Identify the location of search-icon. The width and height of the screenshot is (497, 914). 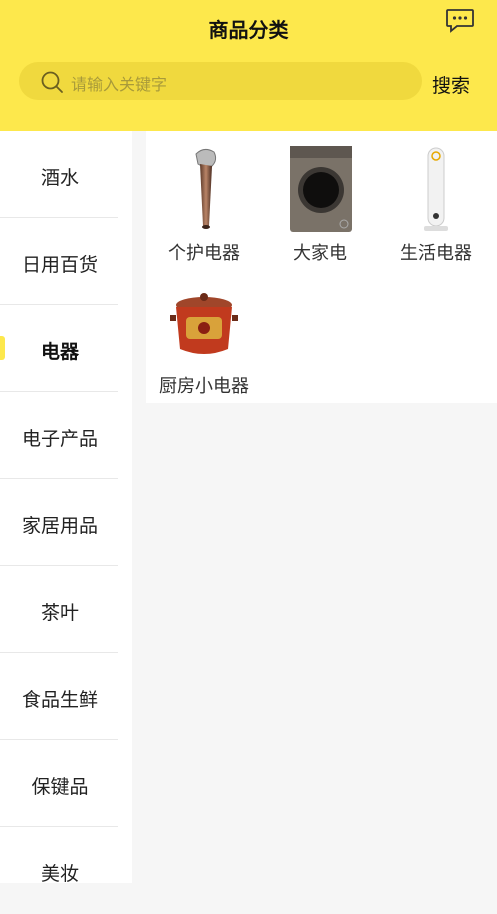
(52, 82).